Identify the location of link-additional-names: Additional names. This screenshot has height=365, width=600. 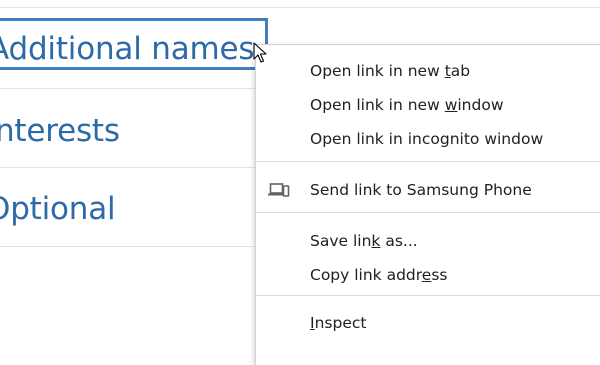
(127, 49).